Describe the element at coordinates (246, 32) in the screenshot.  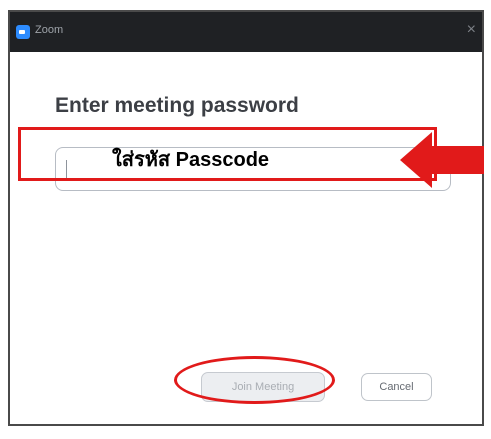
I see `title-bar: Zoom ×` at that location.